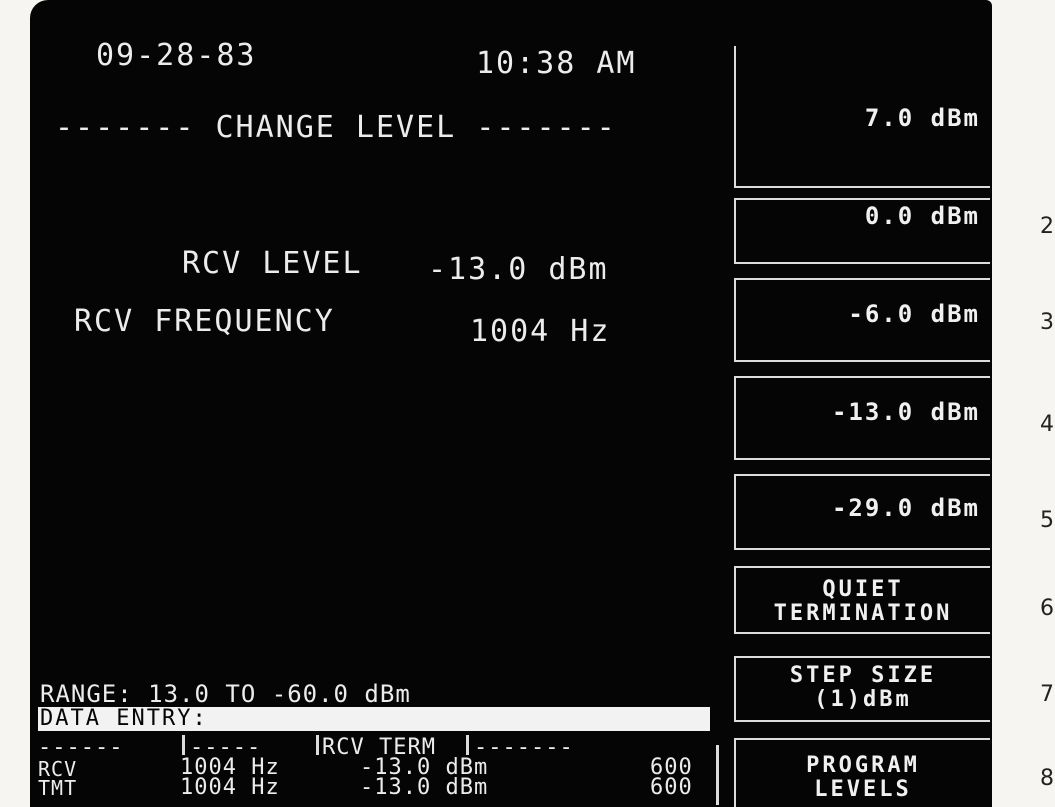 The height and width of the screenshot is (807, 1055). Describe the element at coordinates (1047, 520) in the screenshot. I see `key-number-5: 5` at that location.